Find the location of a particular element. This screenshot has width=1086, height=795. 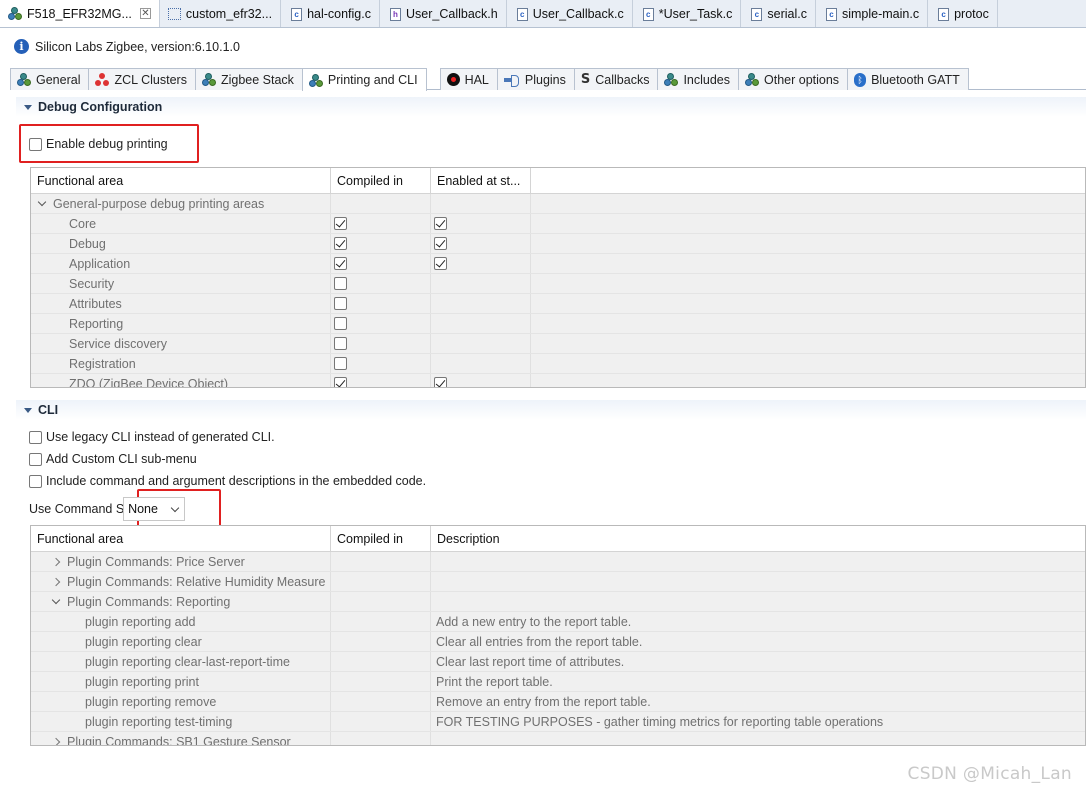

custom-cli-submenu-checkbox is located at coordinates (35, 459).